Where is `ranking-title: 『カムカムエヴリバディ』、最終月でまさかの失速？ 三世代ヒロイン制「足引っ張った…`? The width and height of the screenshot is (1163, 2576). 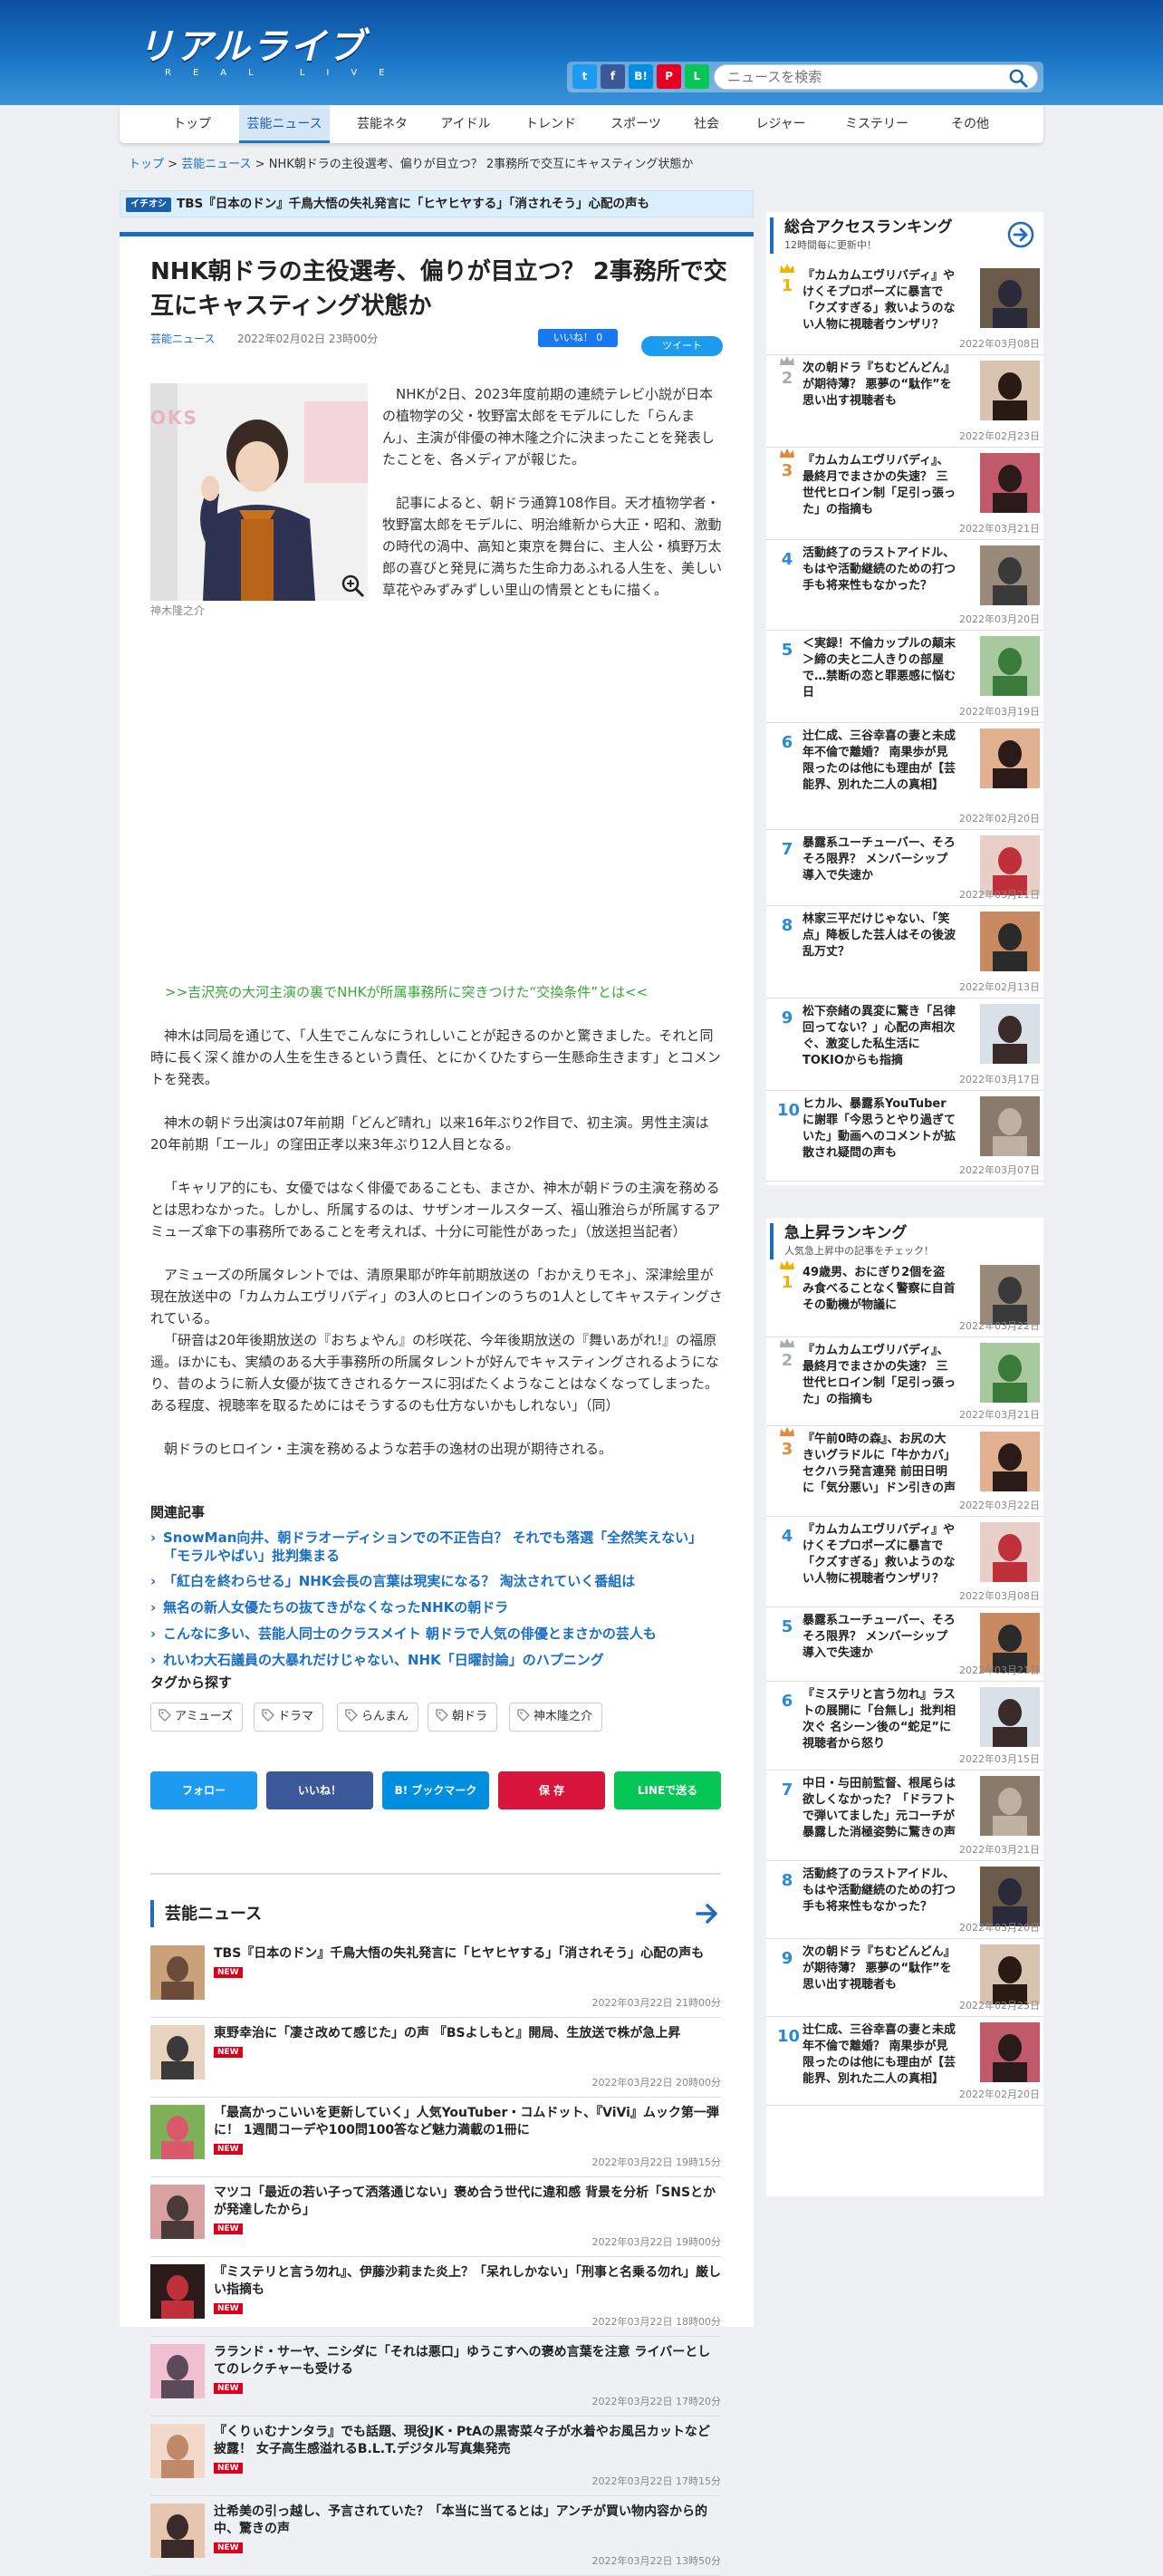 ranking-title: 『カムカムエヴリバディ』、最終月でまさかの失速？ 三世代ヒロイン制「足引っ張った… is located at coordinates (879, 485).